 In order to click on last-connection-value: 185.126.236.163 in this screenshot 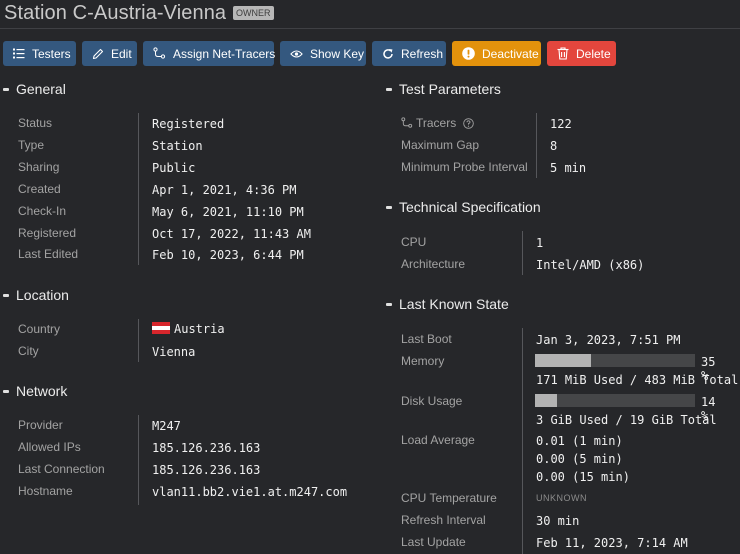, I will do `click(206, 470)`.